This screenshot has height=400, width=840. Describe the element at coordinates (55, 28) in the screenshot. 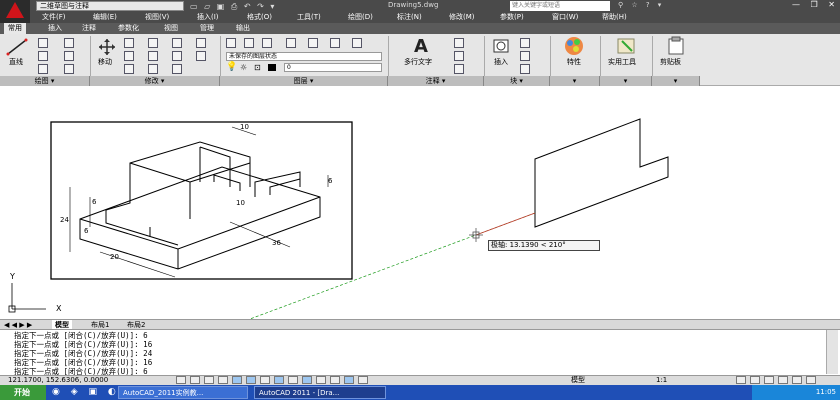

I see `tab-insert: 插入` at that location.